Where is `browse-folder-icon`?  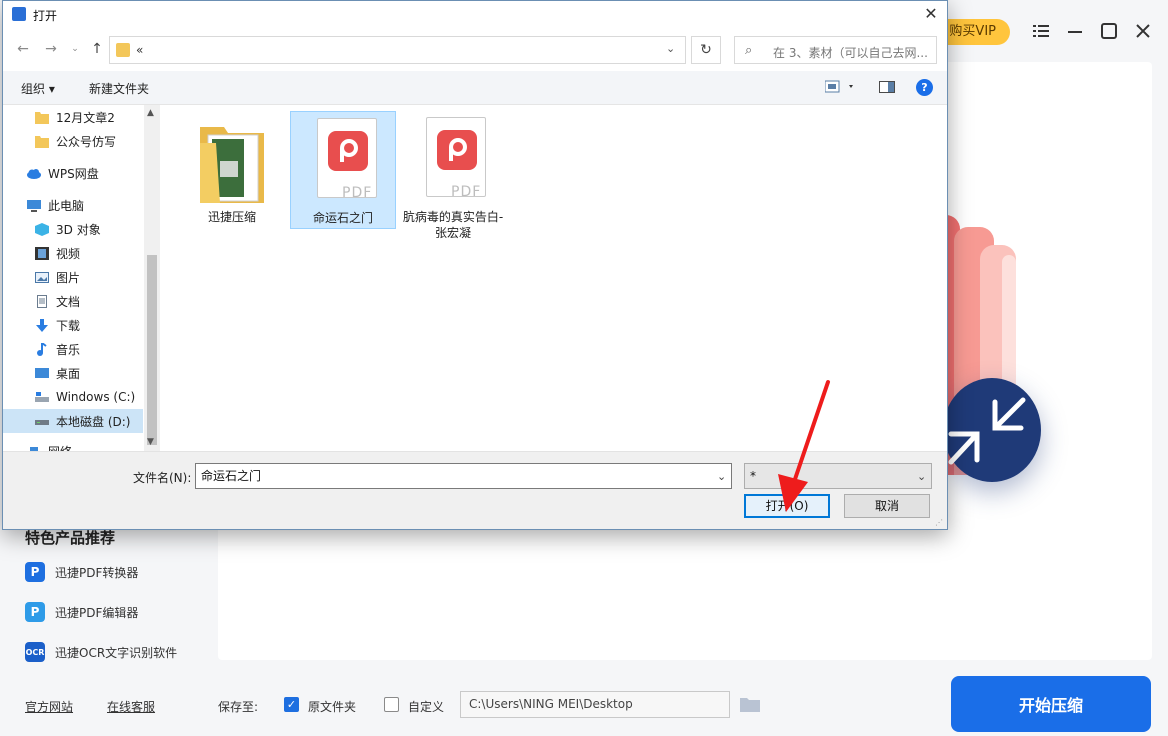 browse-folder-icon is located at coordinates (750, 704).